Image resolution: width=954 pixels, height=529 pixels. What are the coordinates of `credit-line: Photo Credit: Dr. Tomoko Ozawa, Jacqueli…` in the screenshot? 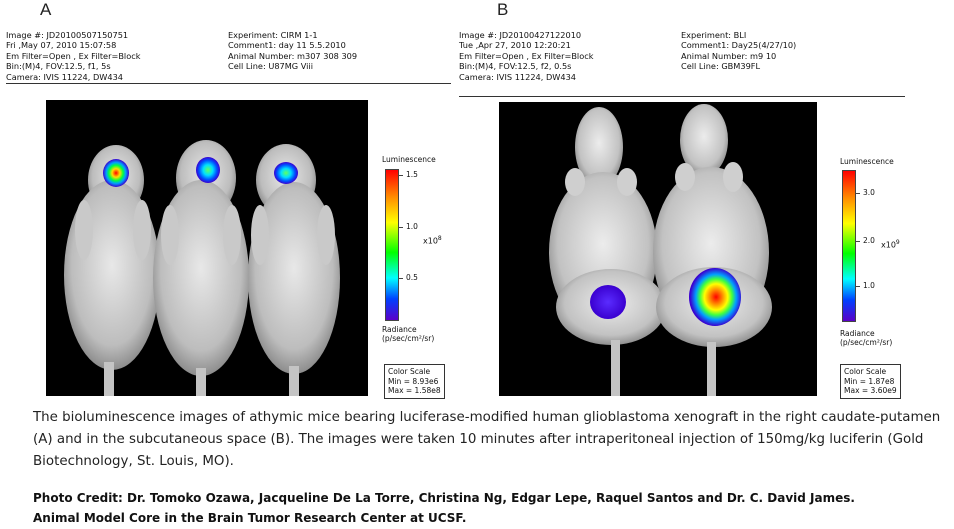 It's located at (444, 498).